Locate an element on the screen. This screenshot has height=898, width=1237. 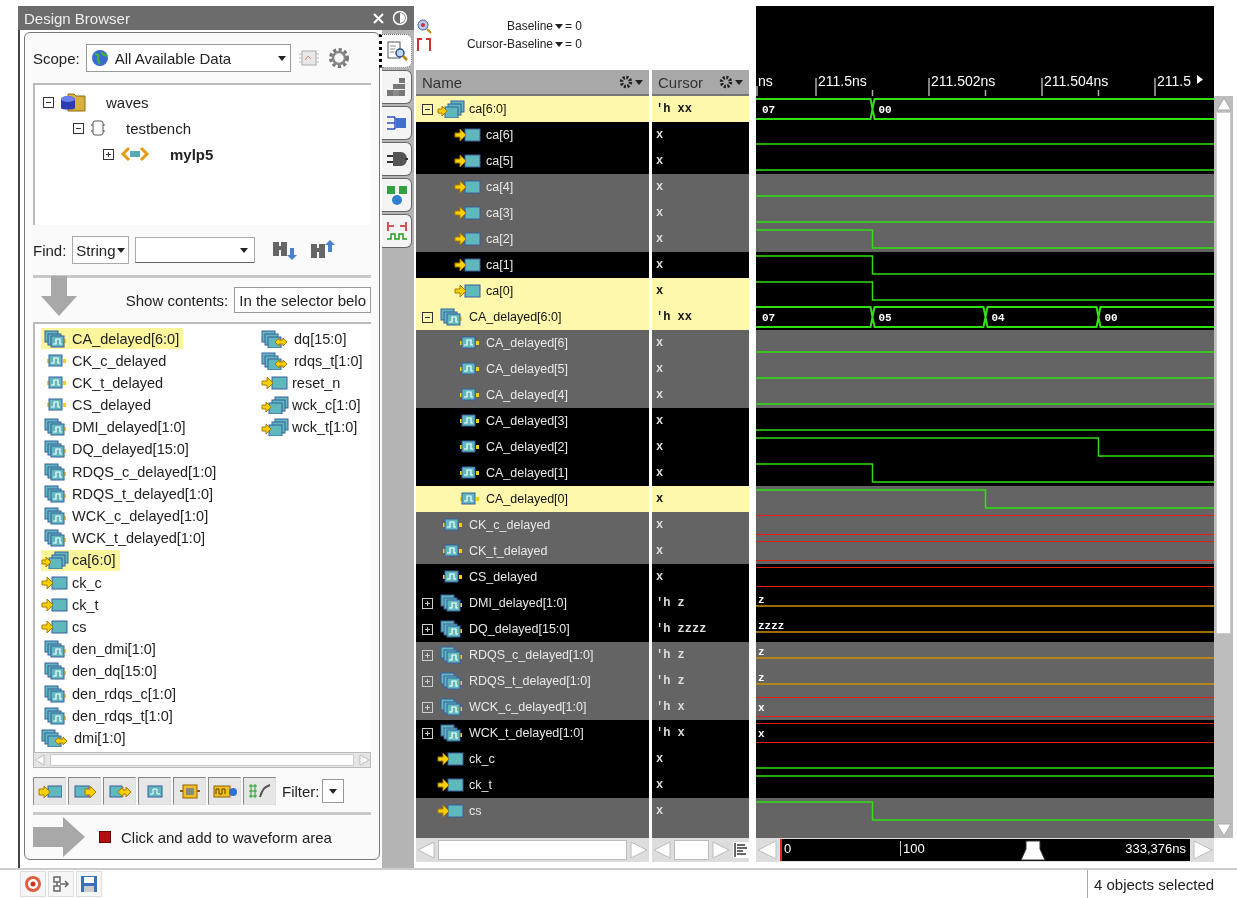
signal-list-item: WCK_c_delayed[1:0] is located at coordinates (127, 516).